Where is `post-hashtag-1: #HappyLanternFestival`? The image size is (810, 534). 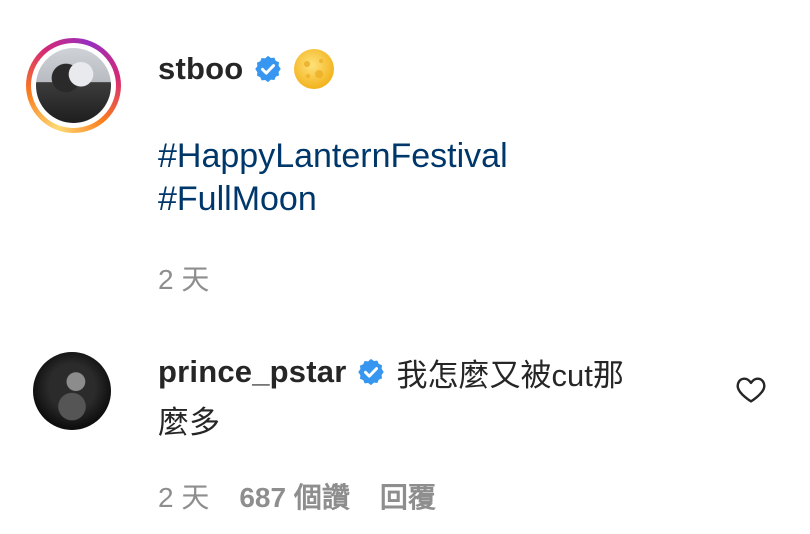
post-hashtag-1: #HappyLanternFestival is located at coordinates (333, 156).